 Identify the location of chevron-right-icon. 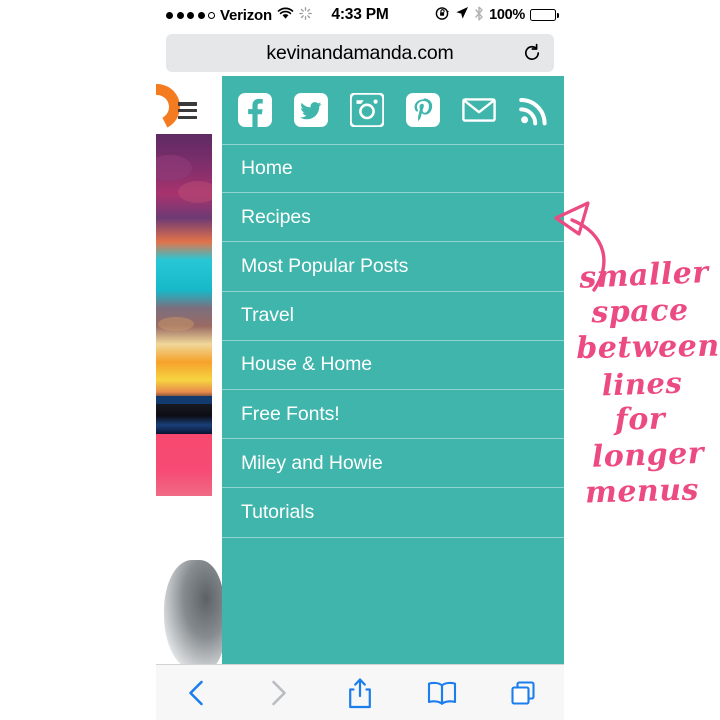
(279, 692).